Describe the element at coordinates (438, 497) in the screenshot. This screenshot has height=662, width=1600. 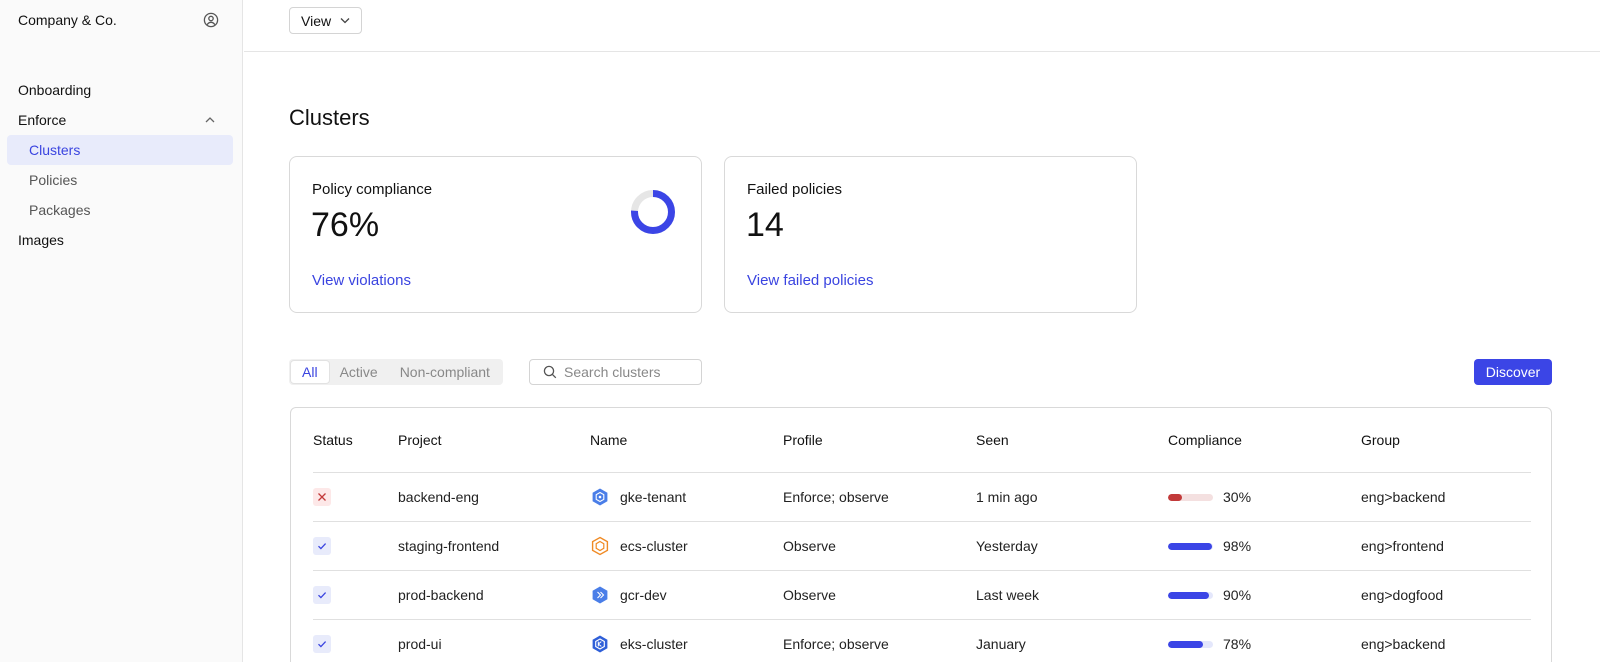
I see `project-cell: backend-eng` at that location.